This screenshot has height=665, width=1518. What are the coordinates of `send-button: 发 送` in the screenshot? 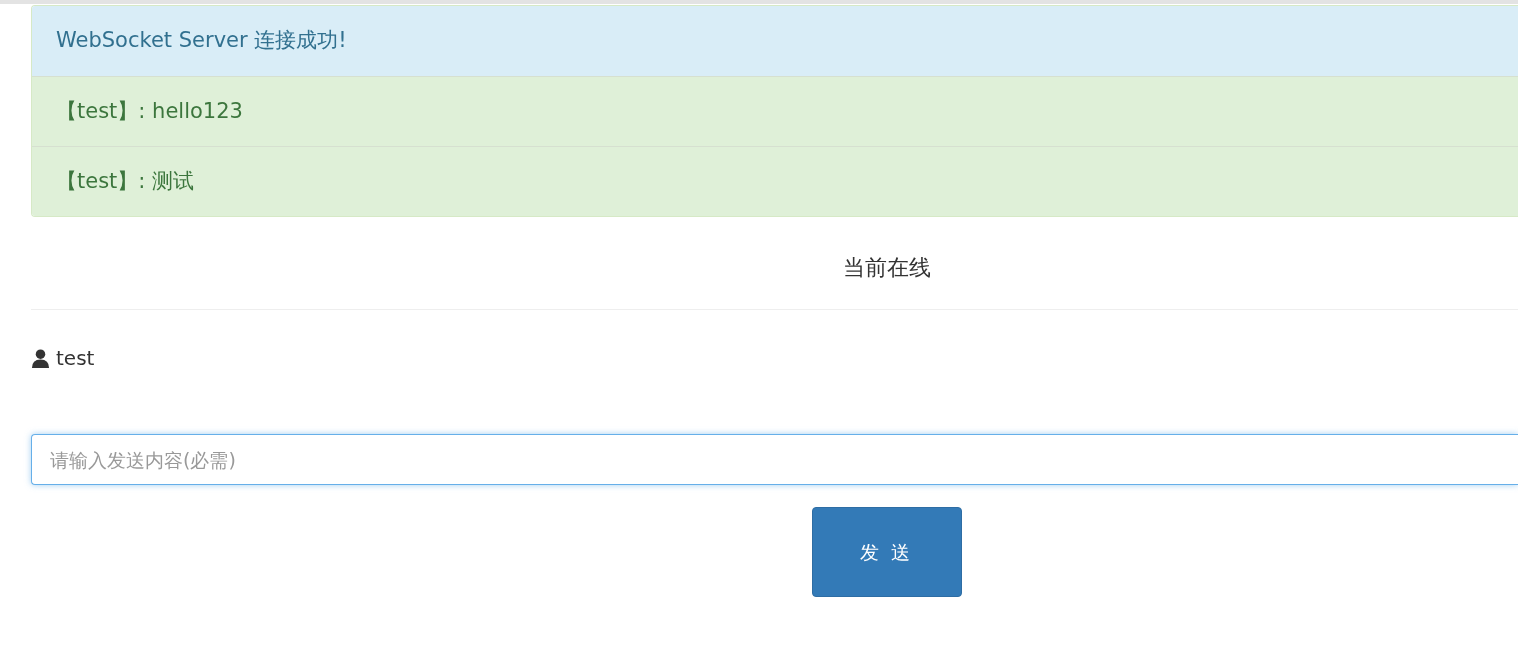 It's located at (886, 552).